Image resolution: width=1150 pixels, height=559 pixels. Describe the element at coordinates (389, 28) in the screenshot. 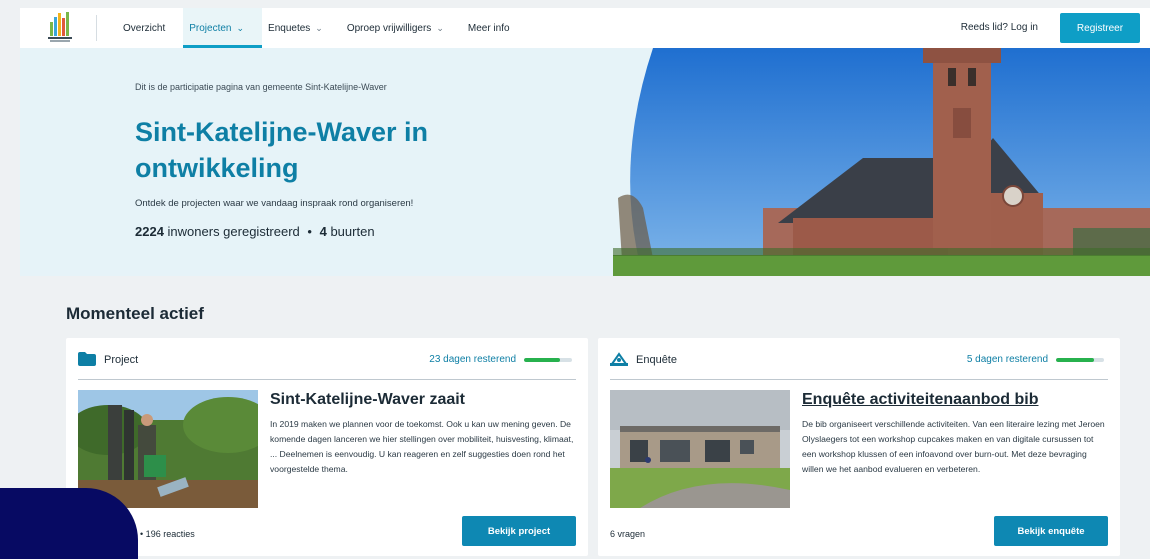

I see `nav-label: Oproep vrijwilligers` at that location.